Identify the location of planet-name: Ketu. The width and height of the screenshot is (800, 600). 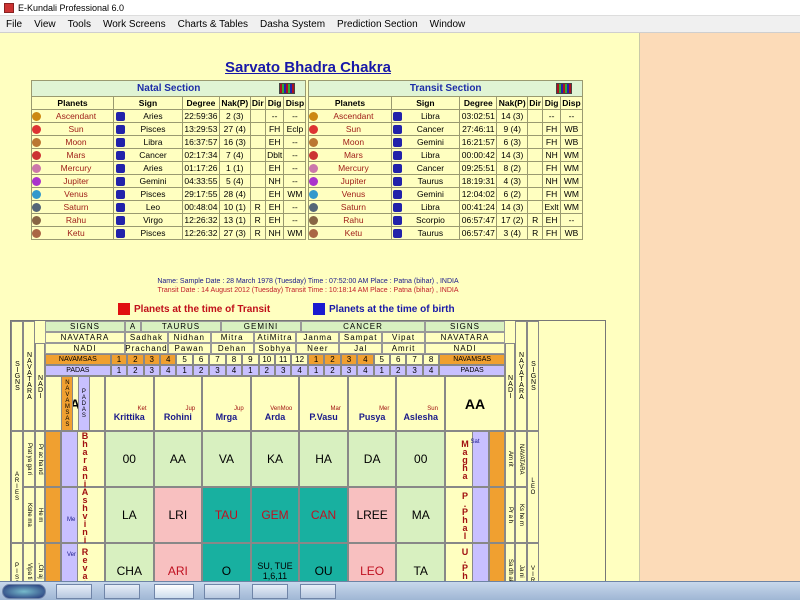
(353, 232).